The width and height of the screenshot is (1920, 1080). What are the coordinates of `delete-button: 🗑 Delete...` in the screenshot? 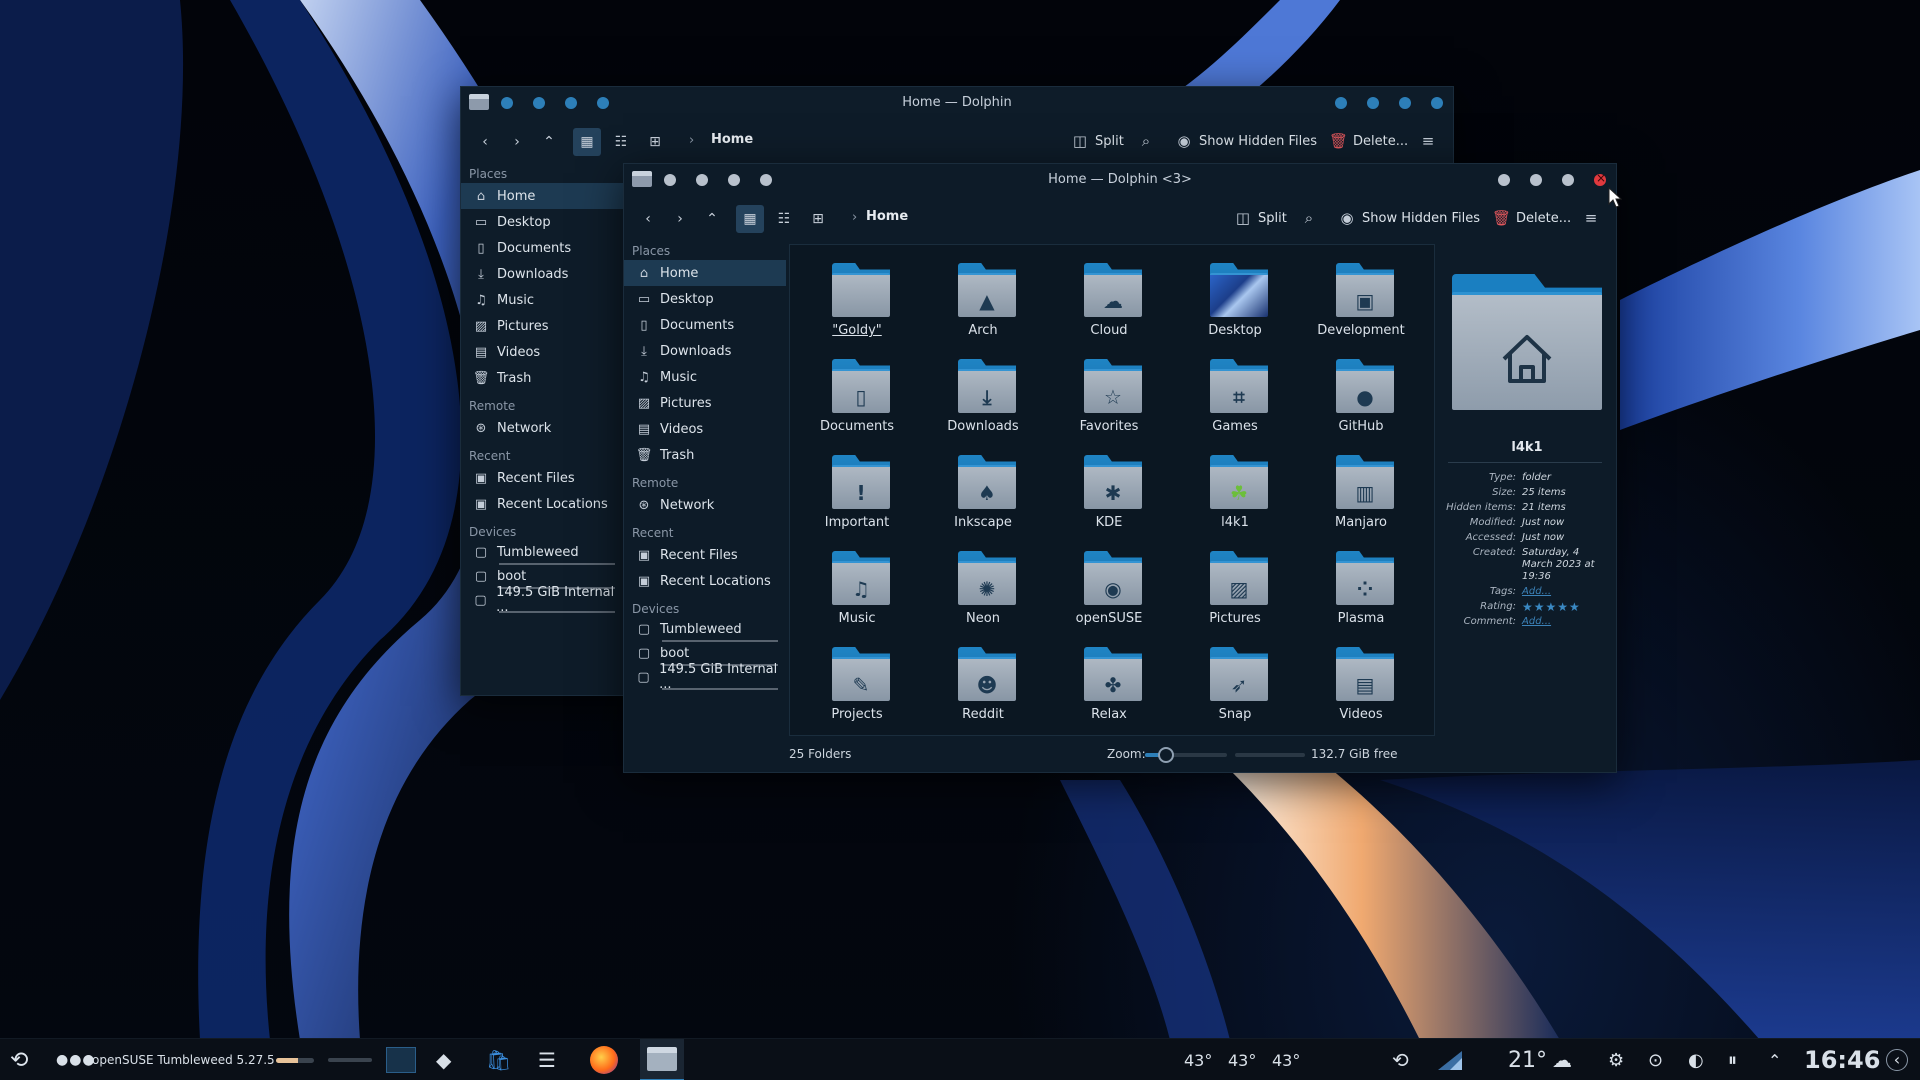 It's located at (1368, 141).